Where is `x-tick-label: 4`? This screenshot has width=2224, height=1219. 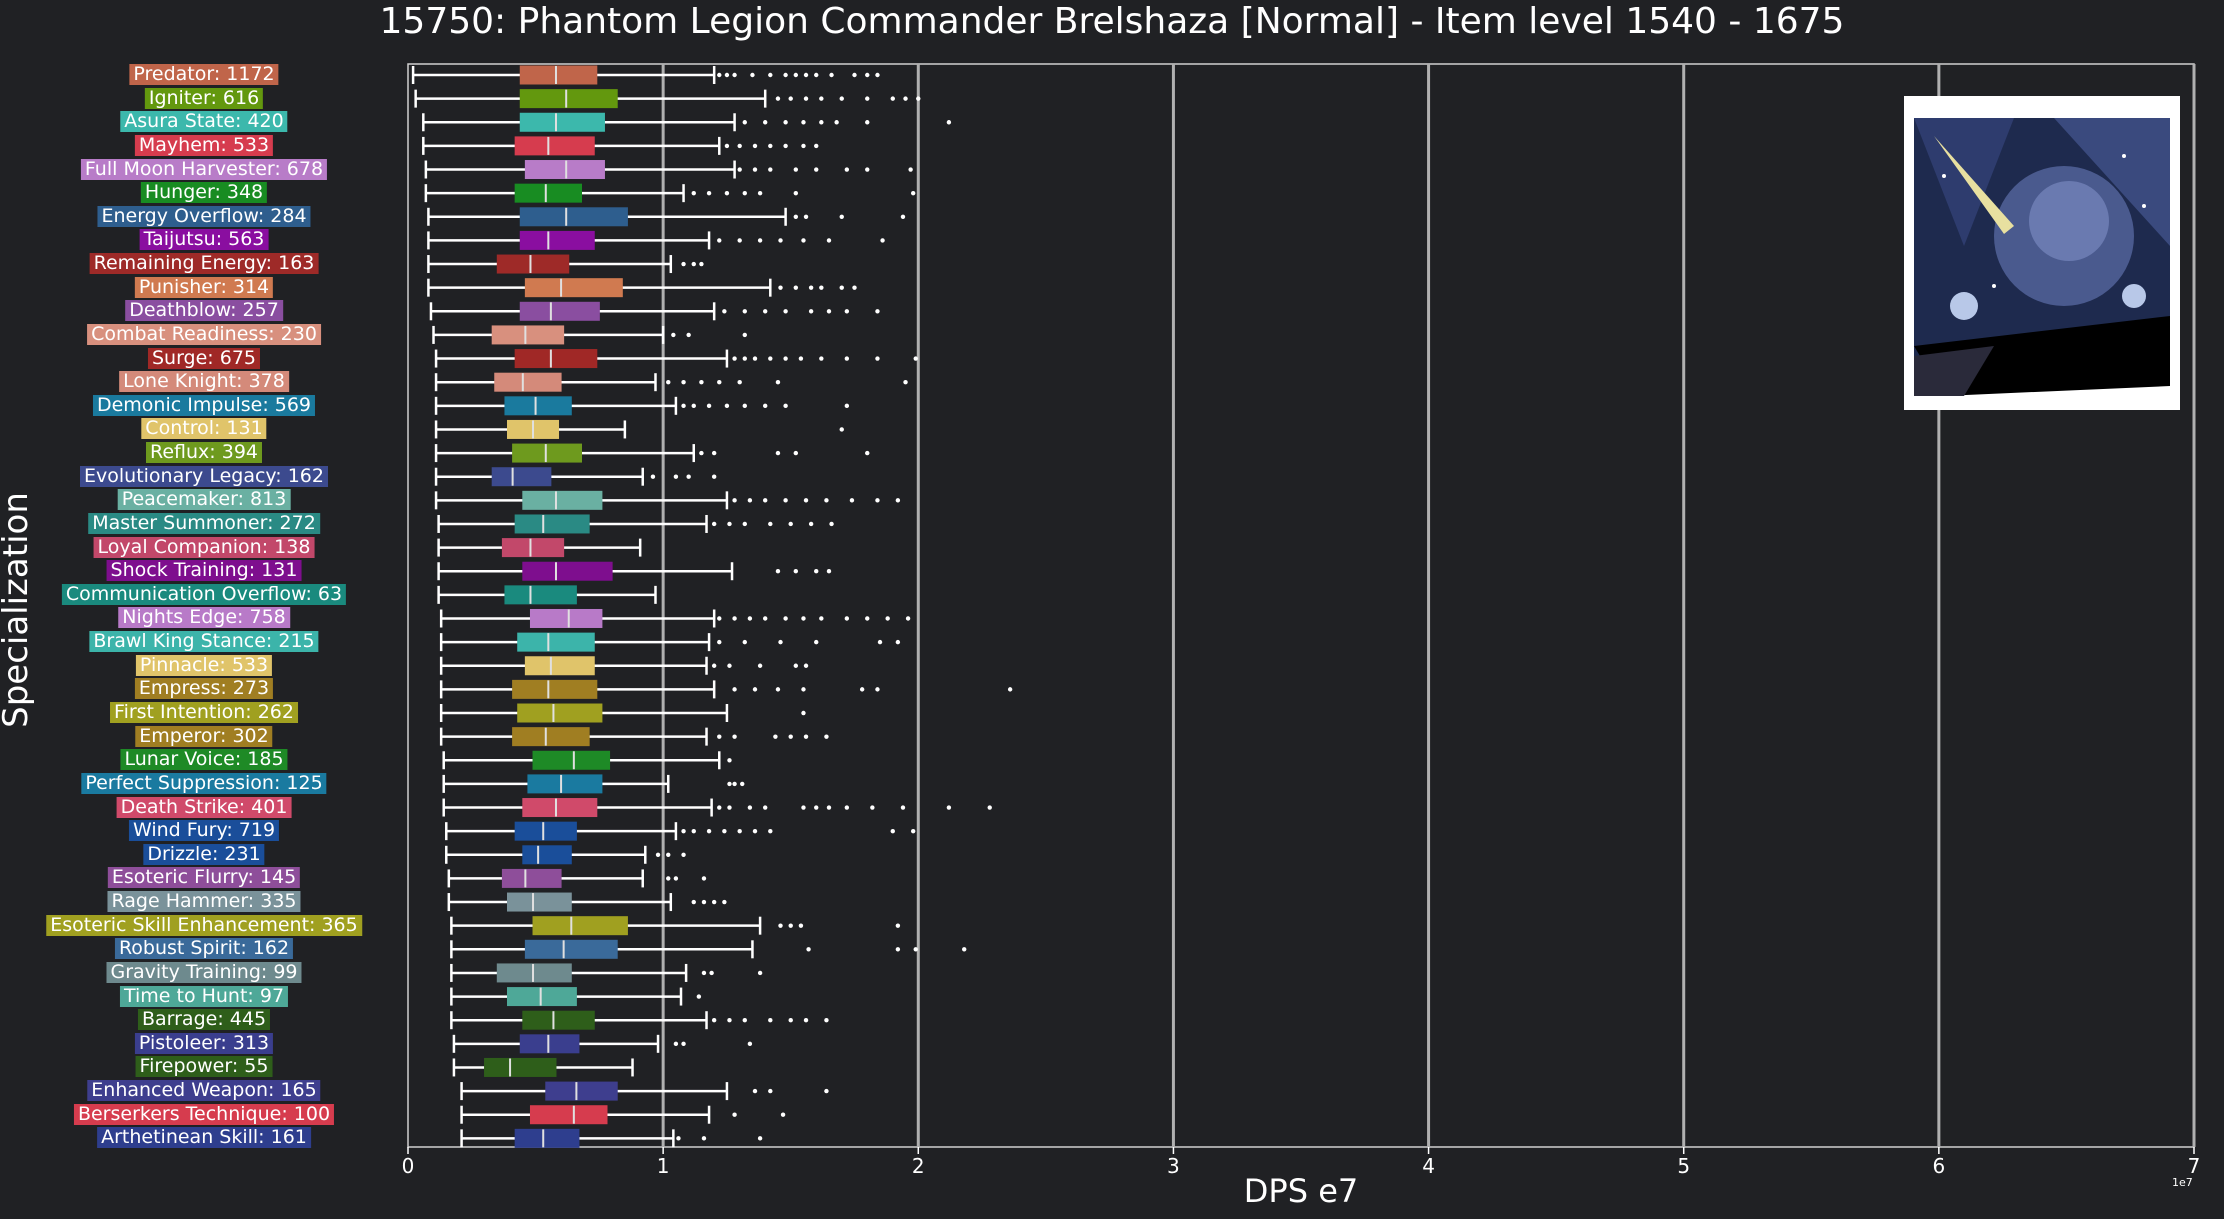
x-tick-label: 4 is located at coordinates (1428, 1166).